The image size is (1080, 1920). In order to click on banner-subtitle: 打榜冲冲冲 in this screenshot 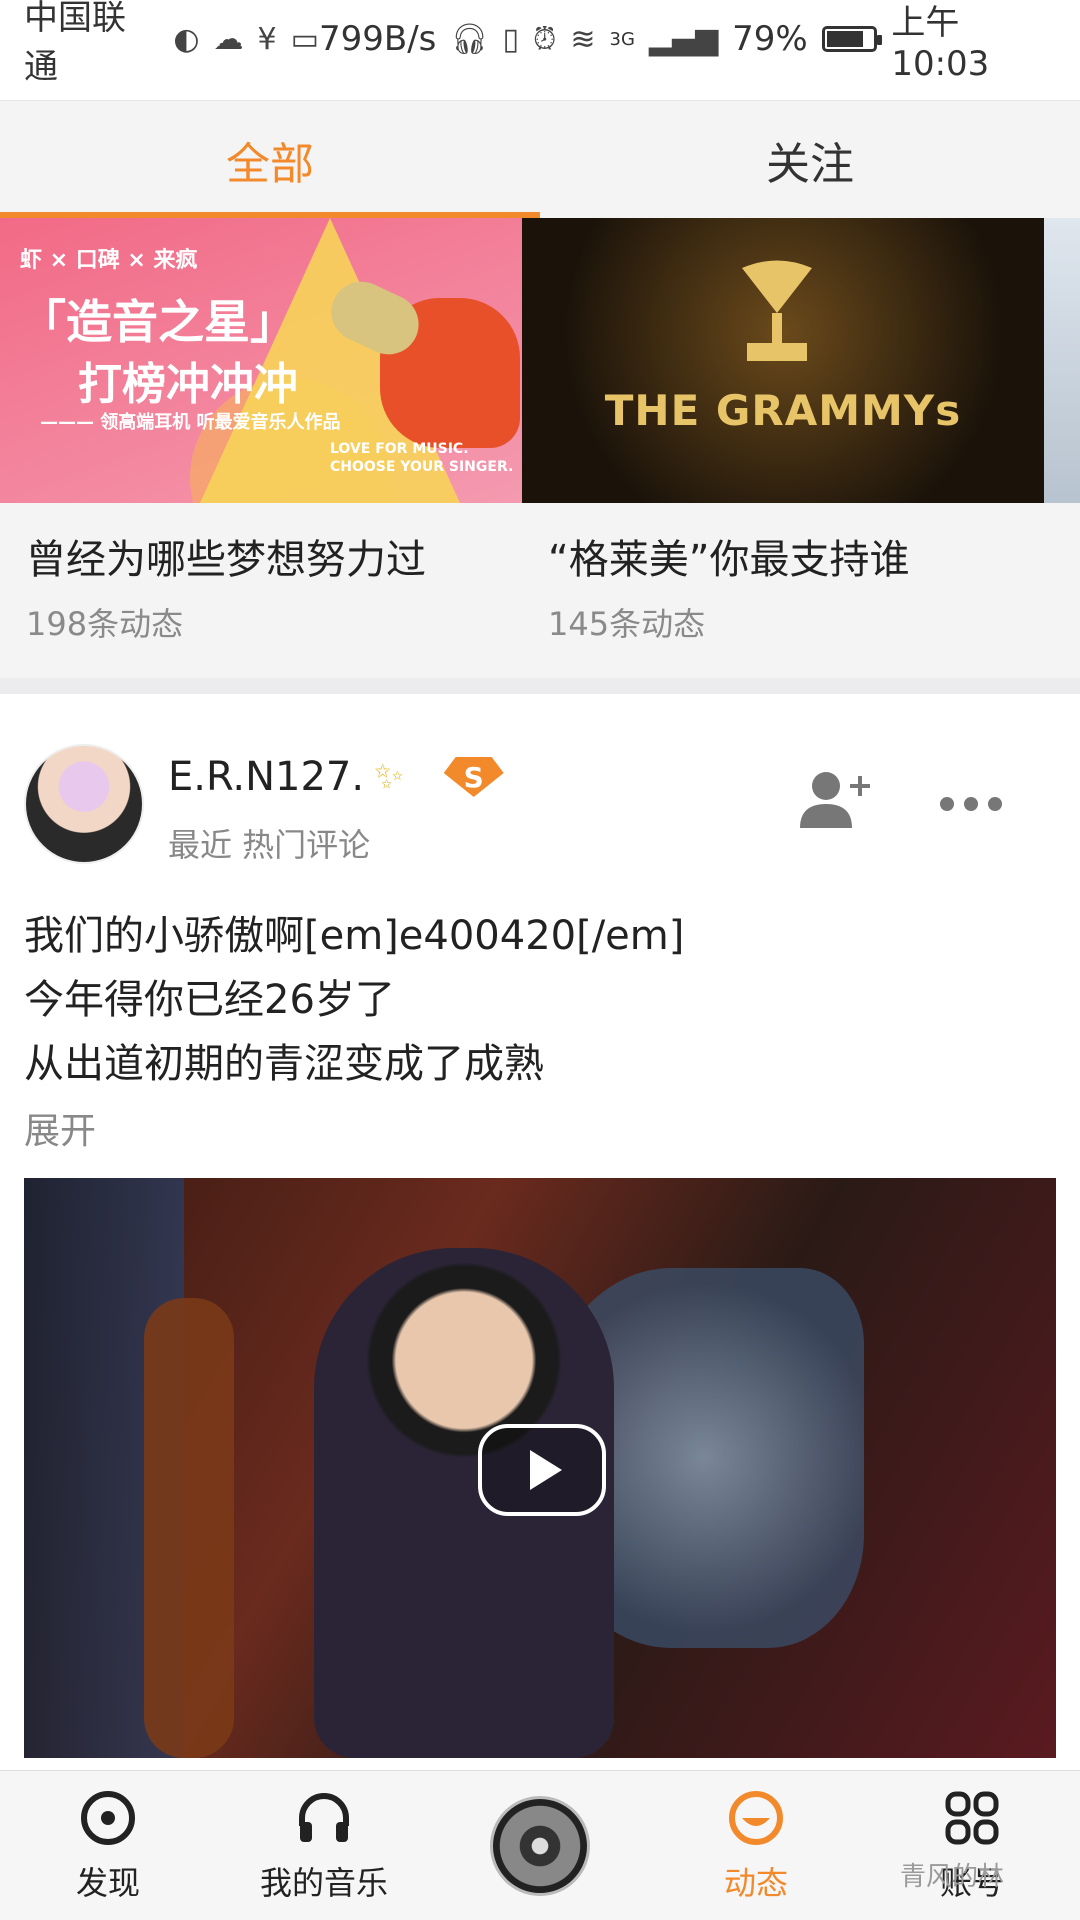, I will do `click(188, 384)`.